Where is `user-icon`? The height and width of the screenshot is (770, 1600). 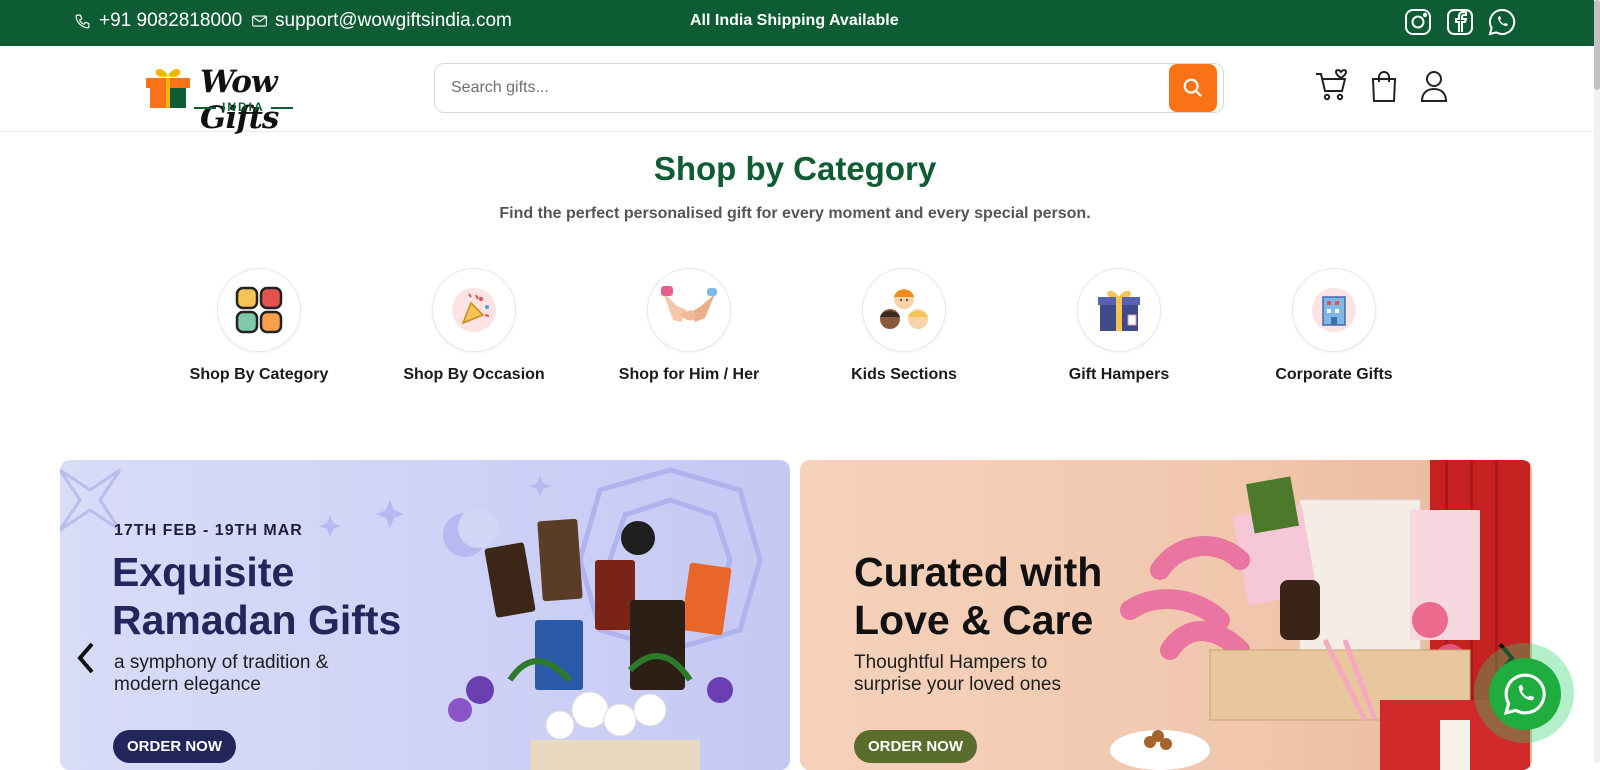
user-icon is located at coordinates (1434, 86).